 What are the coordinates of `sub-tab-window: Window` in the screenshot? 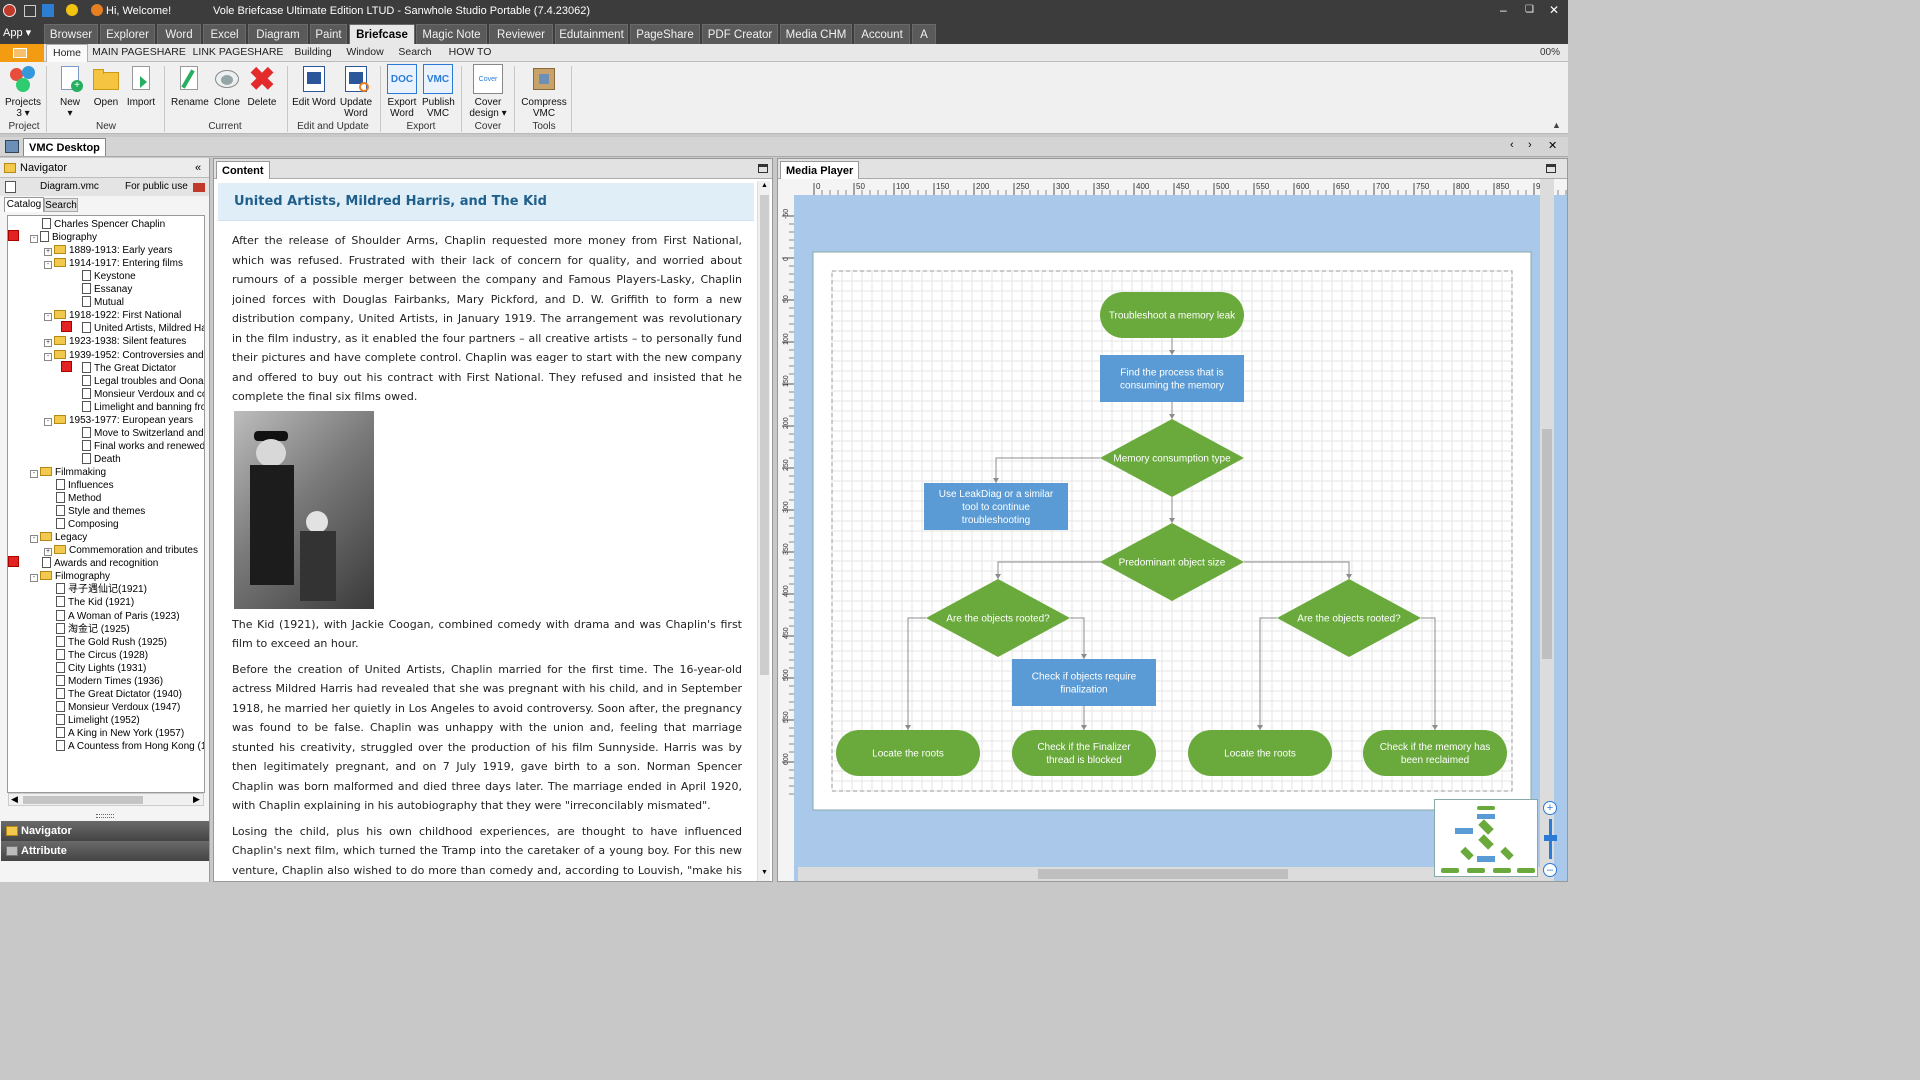 It's located at (365, 53).